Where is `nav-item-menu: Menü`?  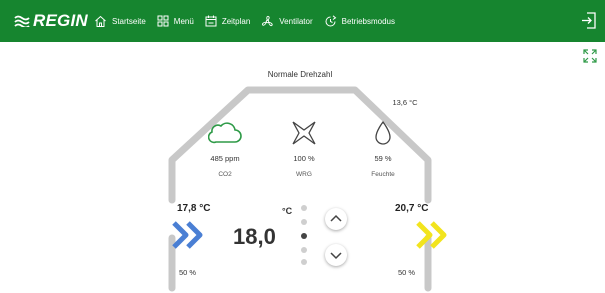
nav-item-menu: Menü is located at coordinates (175, 21).